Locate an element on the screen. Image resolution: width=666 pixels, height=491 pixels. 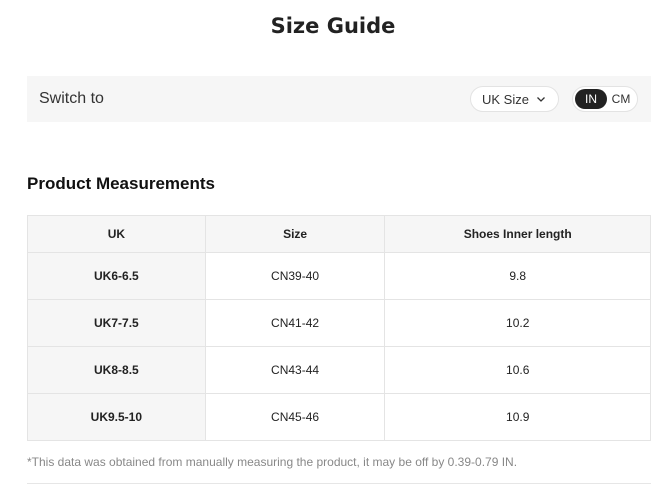
table-cell-size: CN45-46 is located at coordinates (295, 417).